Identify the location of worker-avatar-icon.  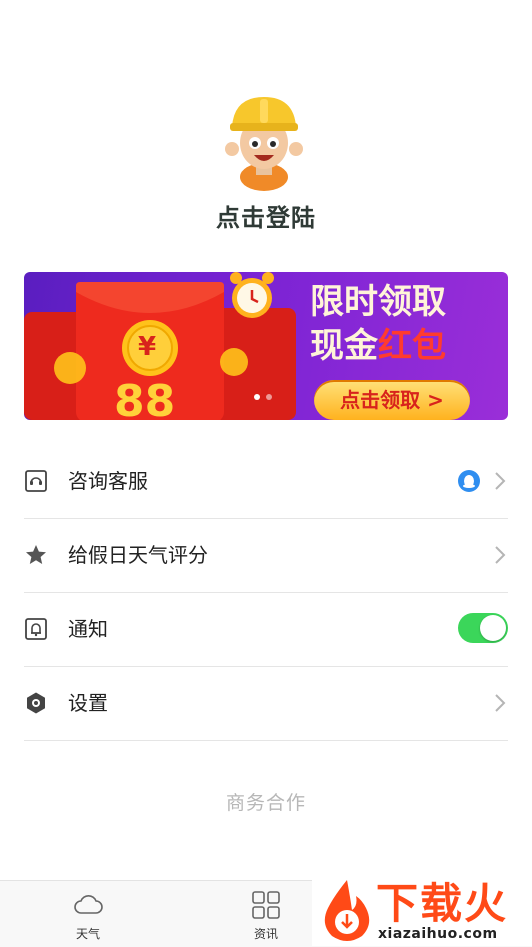
(264, 144).